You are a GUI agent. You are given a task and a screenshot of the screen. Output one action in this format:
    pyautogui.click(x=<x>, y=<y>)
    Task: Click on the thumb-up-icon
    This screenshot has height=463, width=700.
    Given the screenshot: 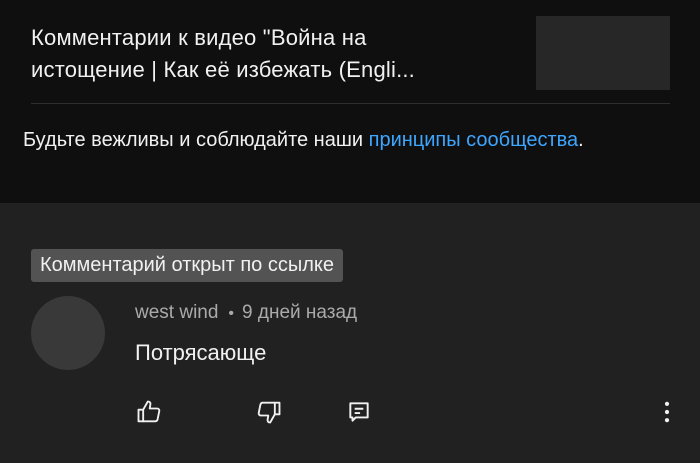 What is the action you would take?
    pyautogui.click(x=149, y=411)
    